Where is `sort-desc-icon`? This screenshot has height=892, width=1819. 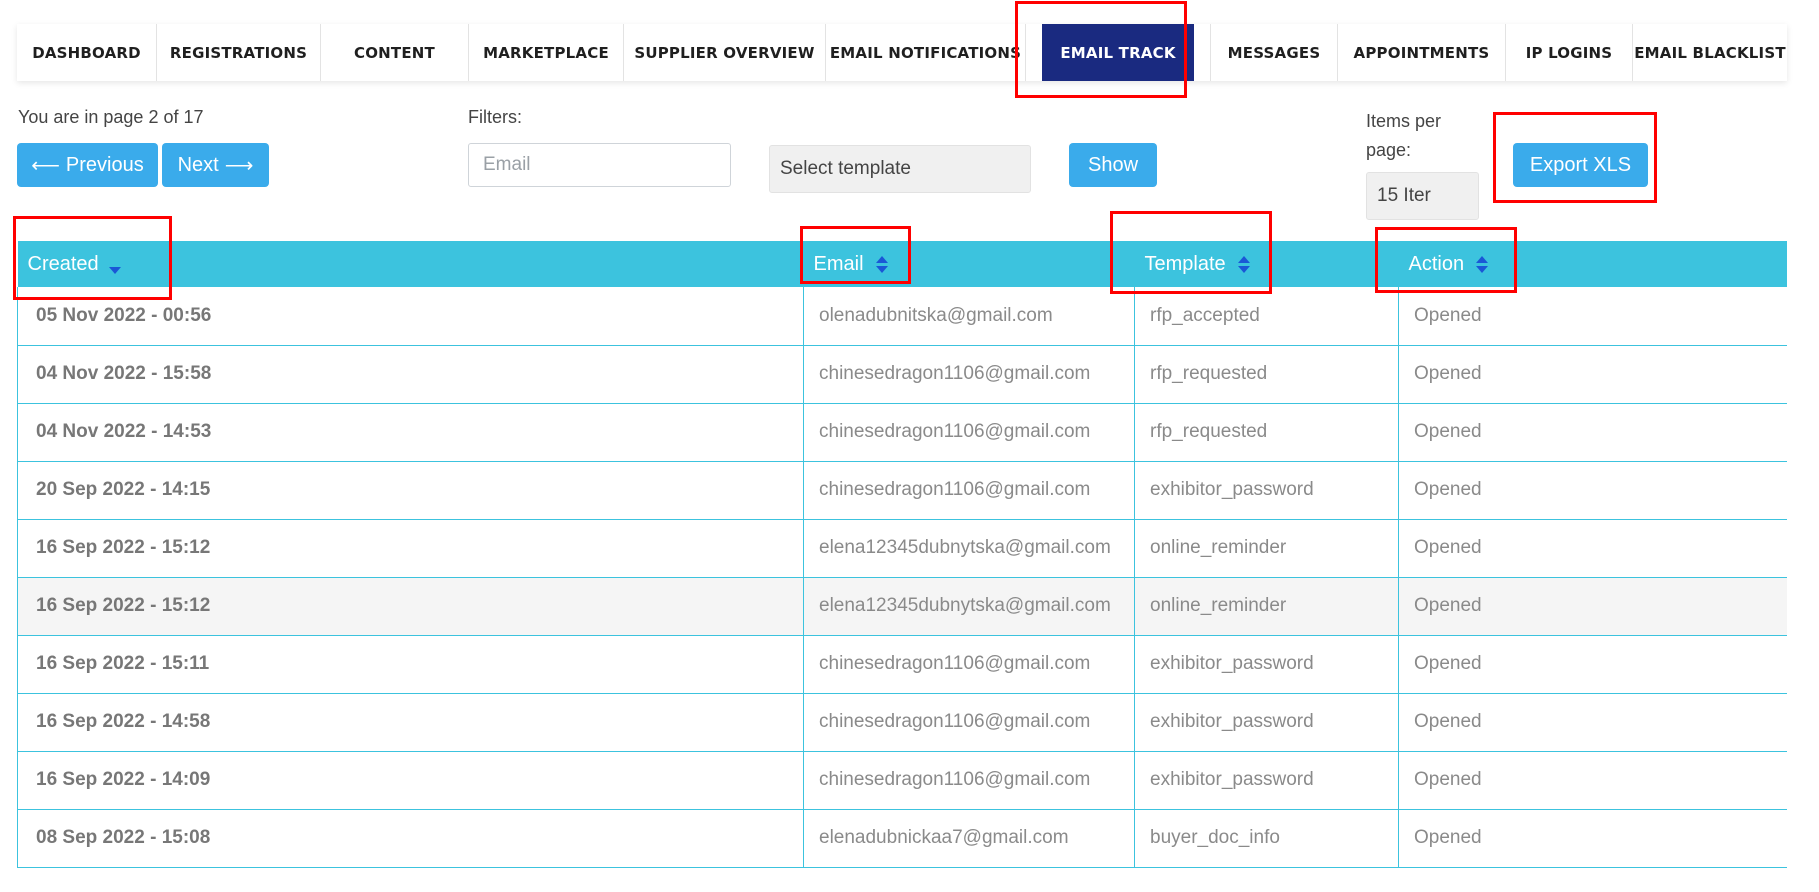
sort-desc-icon is located at coordinates (114, 270).